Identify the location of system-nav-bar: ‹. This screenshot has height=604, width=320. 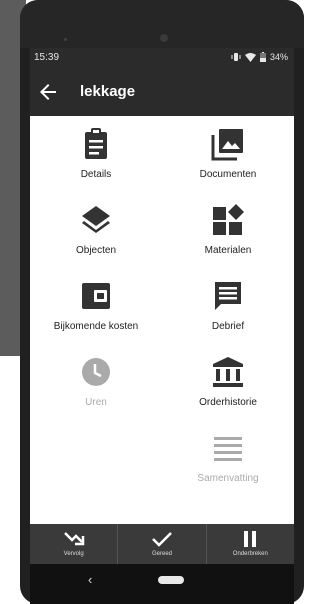
(162, 584).